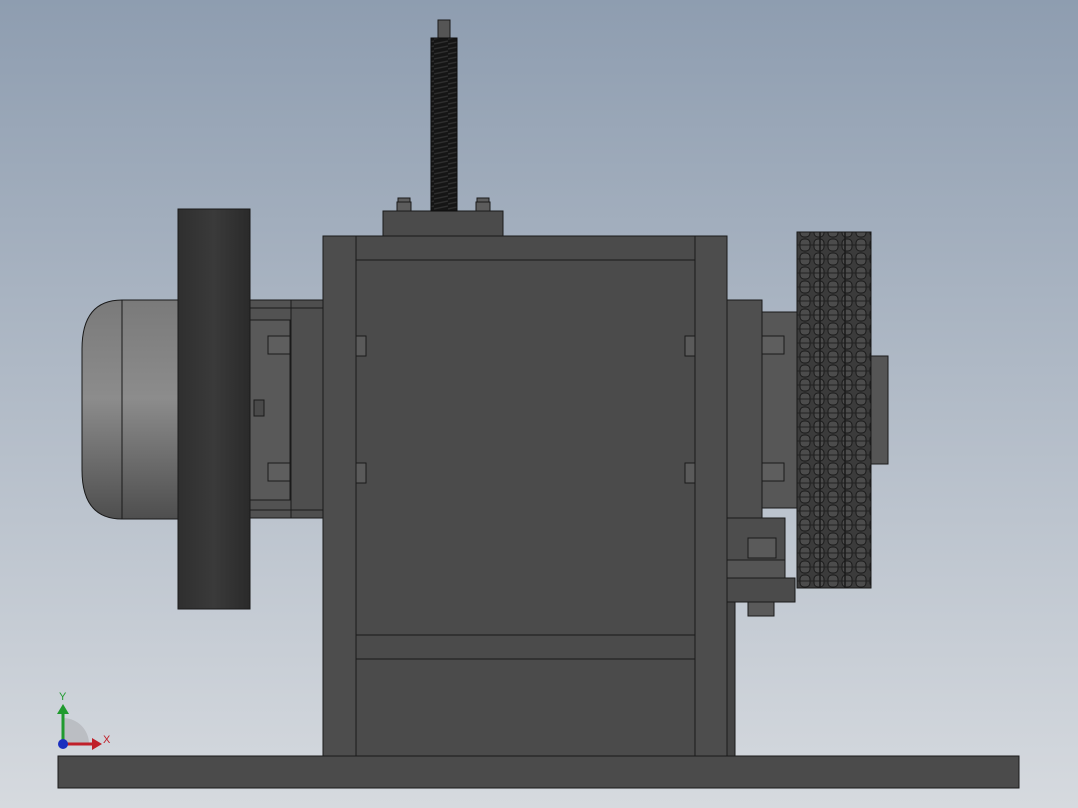  Describe the element at coordinates (63, 697) in the screenshot. I see `y-axis-label: Y` at that location.